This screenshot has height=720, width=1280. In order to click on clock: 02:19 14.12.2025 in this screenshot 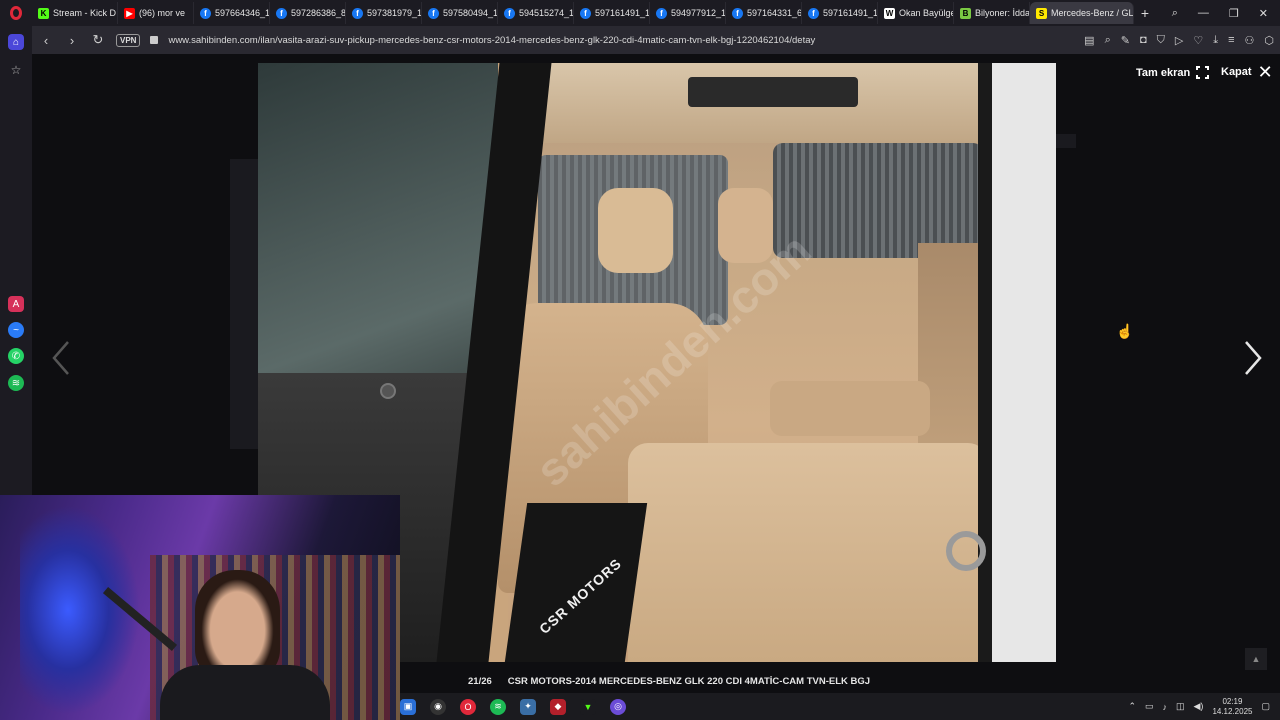, I will do `click(1232, 707)`.